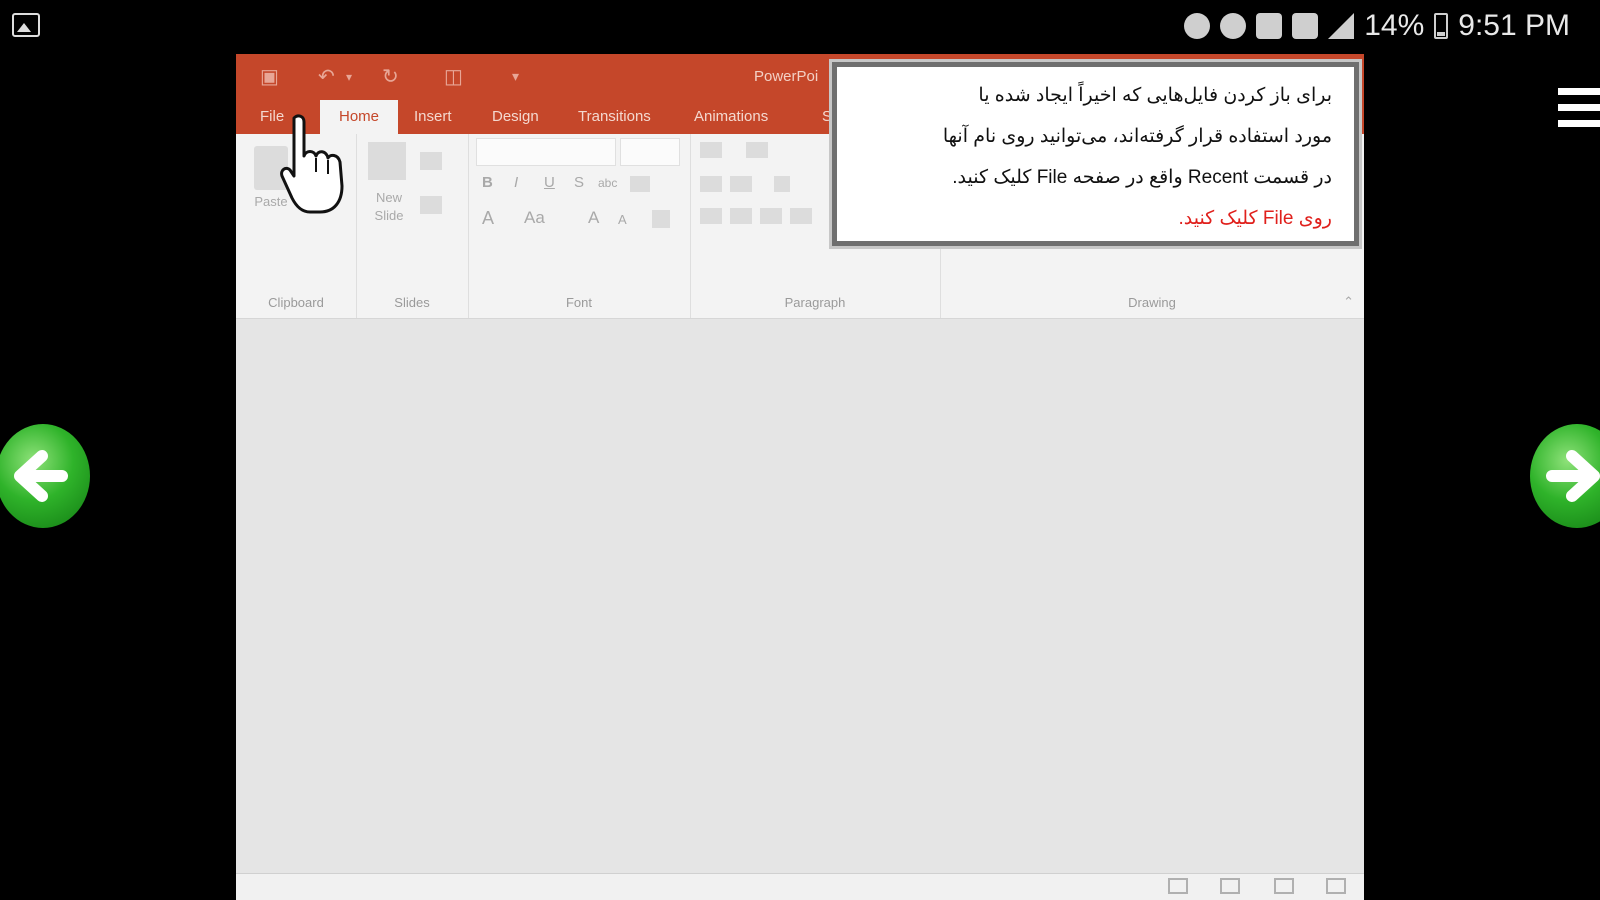 The height and width of the screenshot is (900, 1600). Describe the element at coordinates (1394, 25) in the screenshot. I see `battery-percent: 14%` at that location.